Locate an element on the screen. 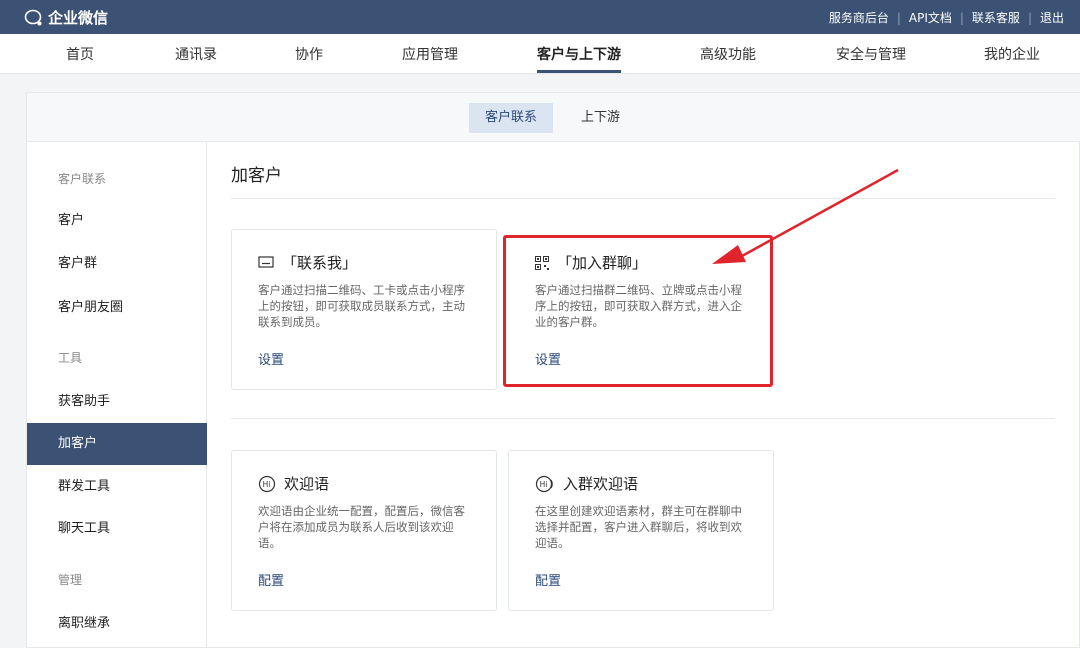 The image size is (1080, 648). card-description: 欢迎语由企业统一配置，配置后，微信客户将在添加成员为联系人后收到该欢迎语。 is located at coordinates (361, 527).